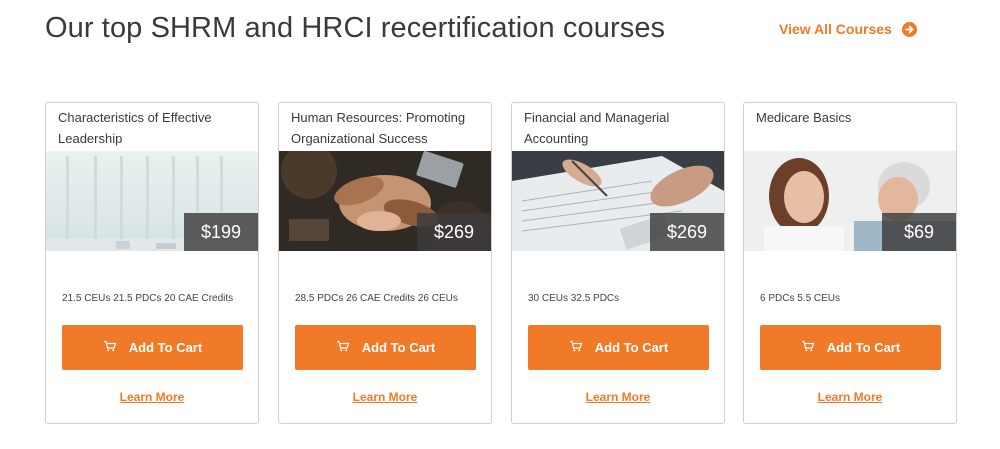  Describe the element at coordinates (152, 201) in the screenshot. I see `course-image-office: $199` at that location.